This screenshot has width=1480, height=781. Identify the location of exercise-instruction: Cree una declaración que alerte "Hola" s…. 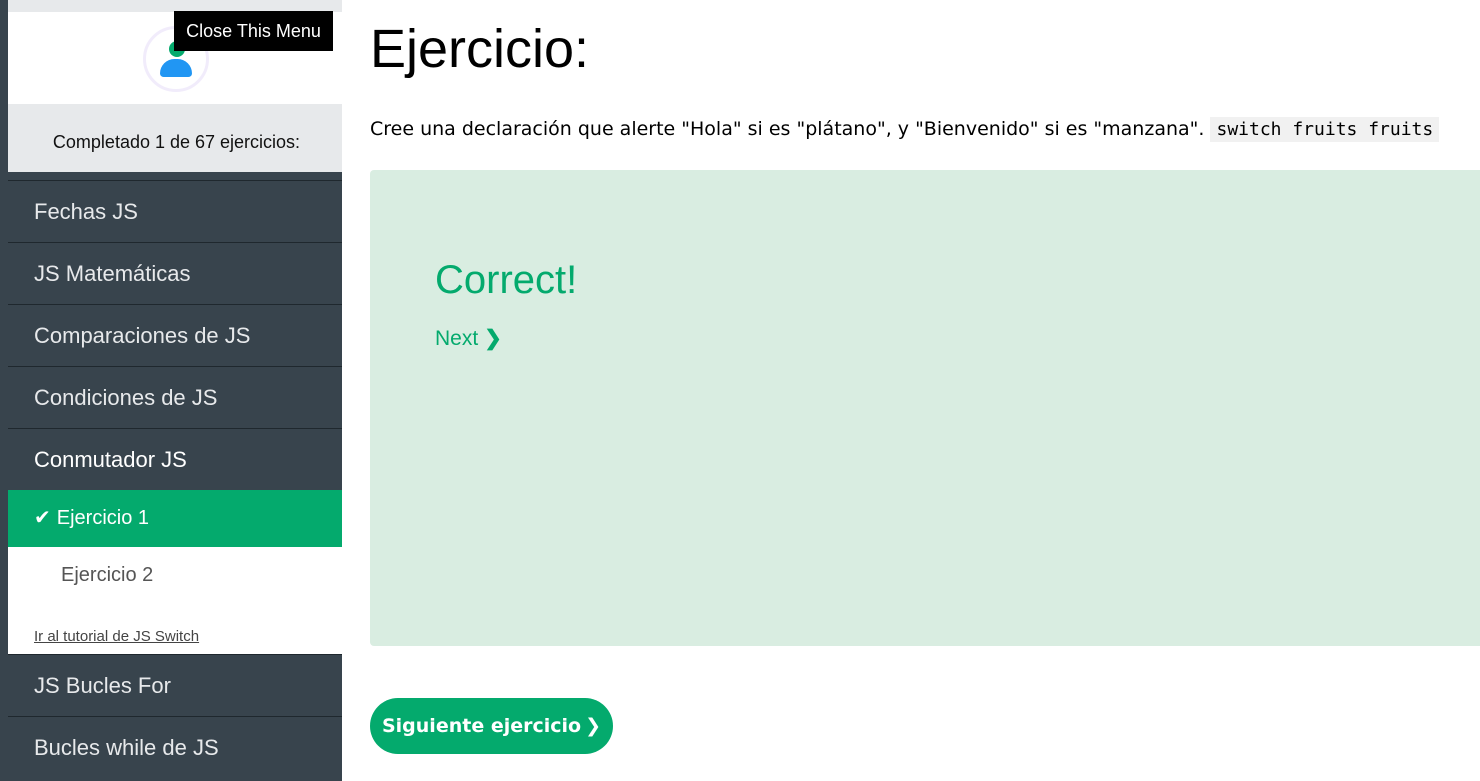
(905, 129).